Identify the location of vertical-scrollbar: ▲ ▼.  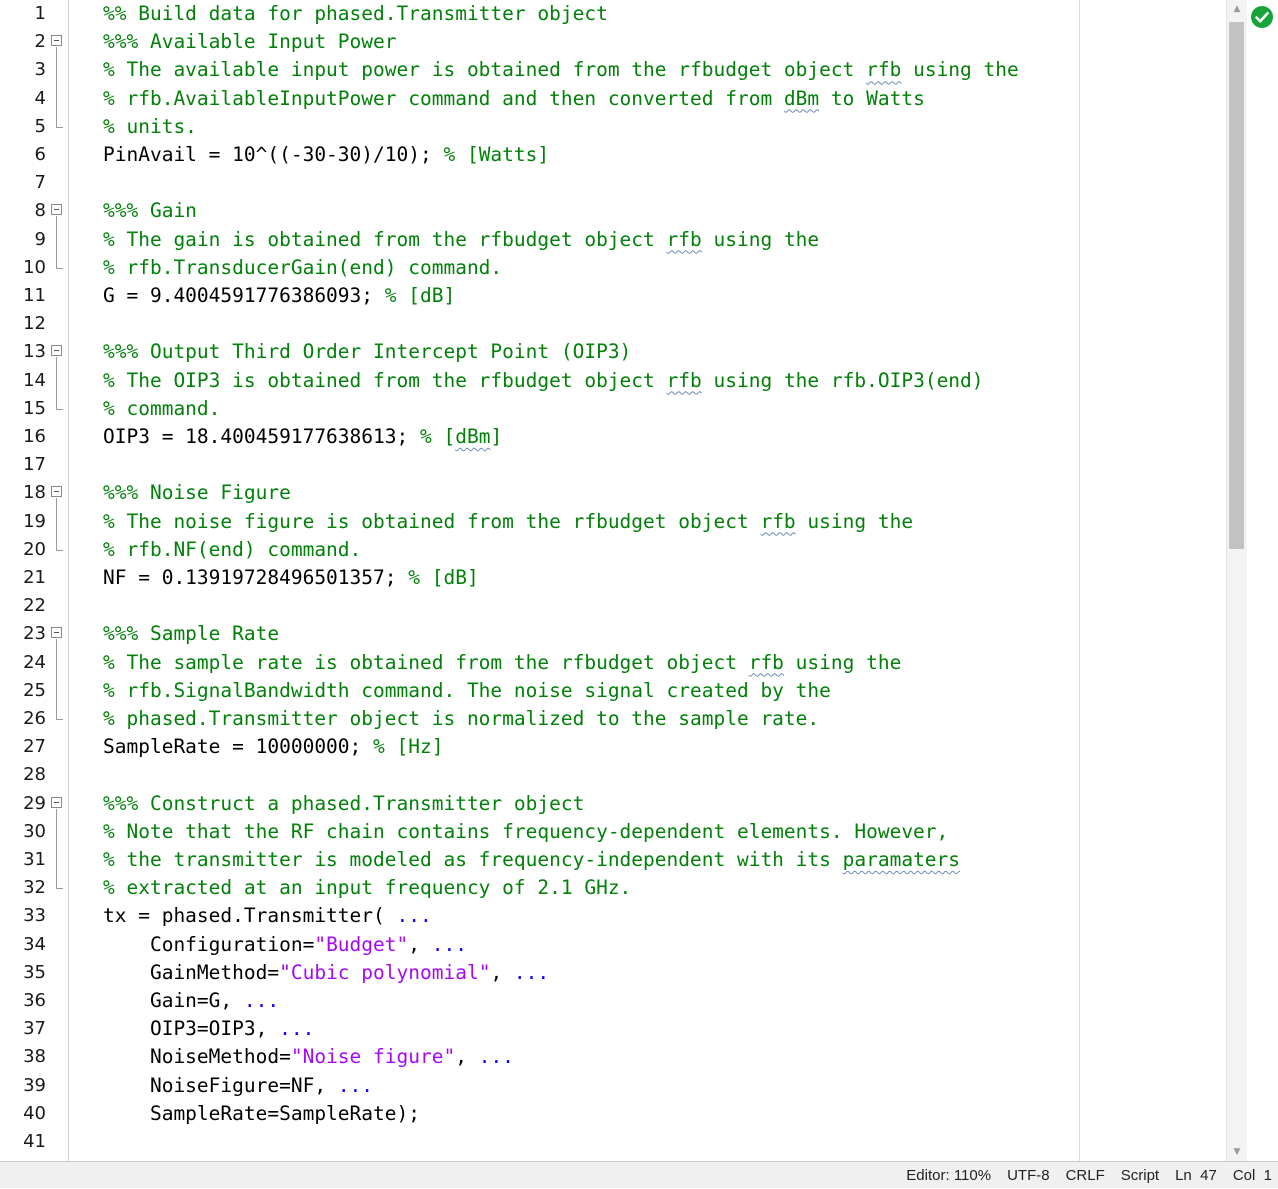
(1236, 580).